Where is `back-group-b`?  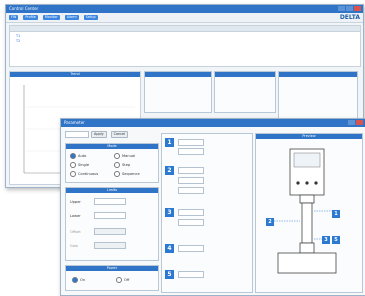 back-group-b is located at coordinates (245, 92).